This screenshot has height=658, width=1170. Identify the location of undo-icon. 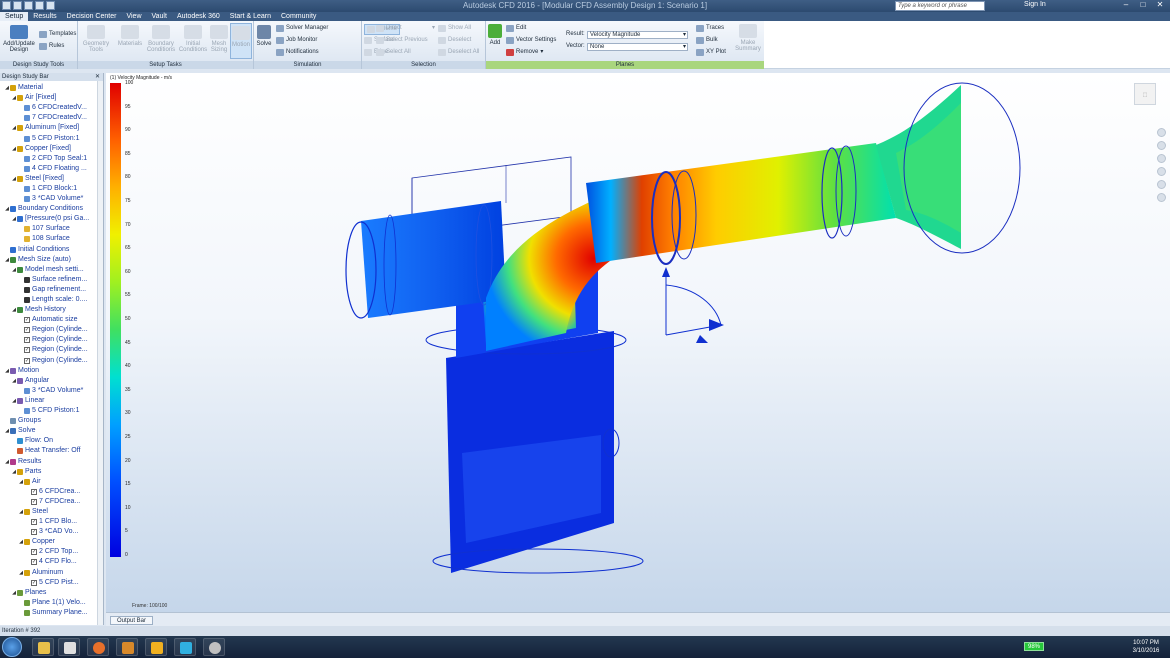
(39, 5).